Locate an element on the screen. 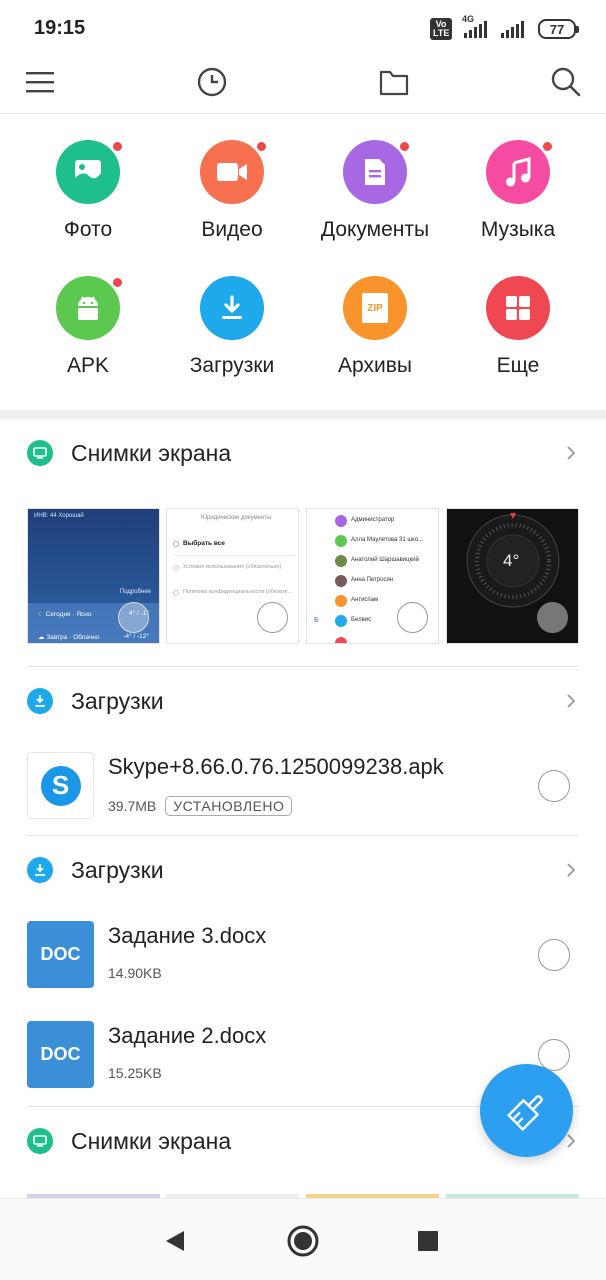 This screenshot has width=606, height=1280. file-size: 39.7MB is located at coordinates (132, 806).